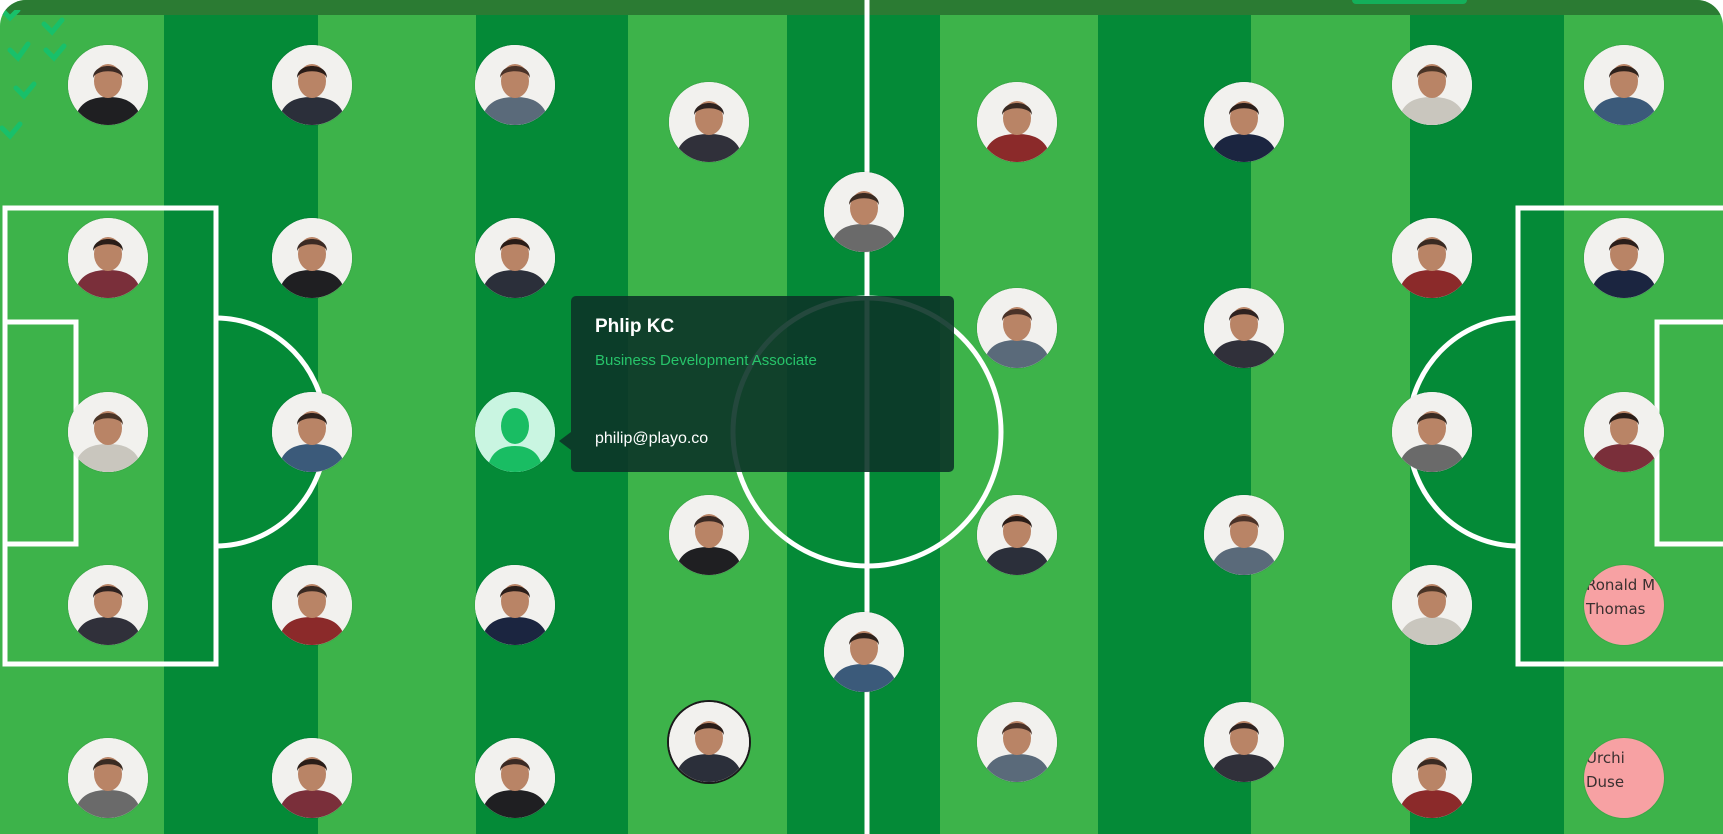 This screenshot has width=1723, height=834. What do you see at coordinates (565, 441) in the screenshot?
I see `tooltip-arrow` at bounding box center [565, 441].